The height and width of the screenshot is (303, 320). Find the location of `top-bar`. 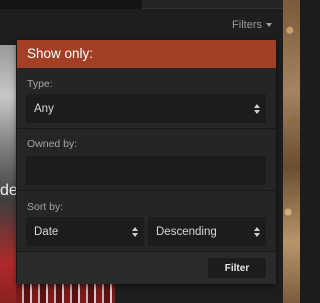

top-bar is located at coordinates (150, 4).